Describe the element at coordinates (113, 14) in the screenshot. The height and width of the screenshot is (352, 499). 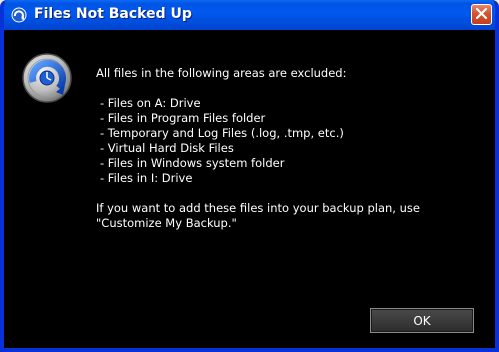
I see `window-title: Files Not Backed Up` at that location.